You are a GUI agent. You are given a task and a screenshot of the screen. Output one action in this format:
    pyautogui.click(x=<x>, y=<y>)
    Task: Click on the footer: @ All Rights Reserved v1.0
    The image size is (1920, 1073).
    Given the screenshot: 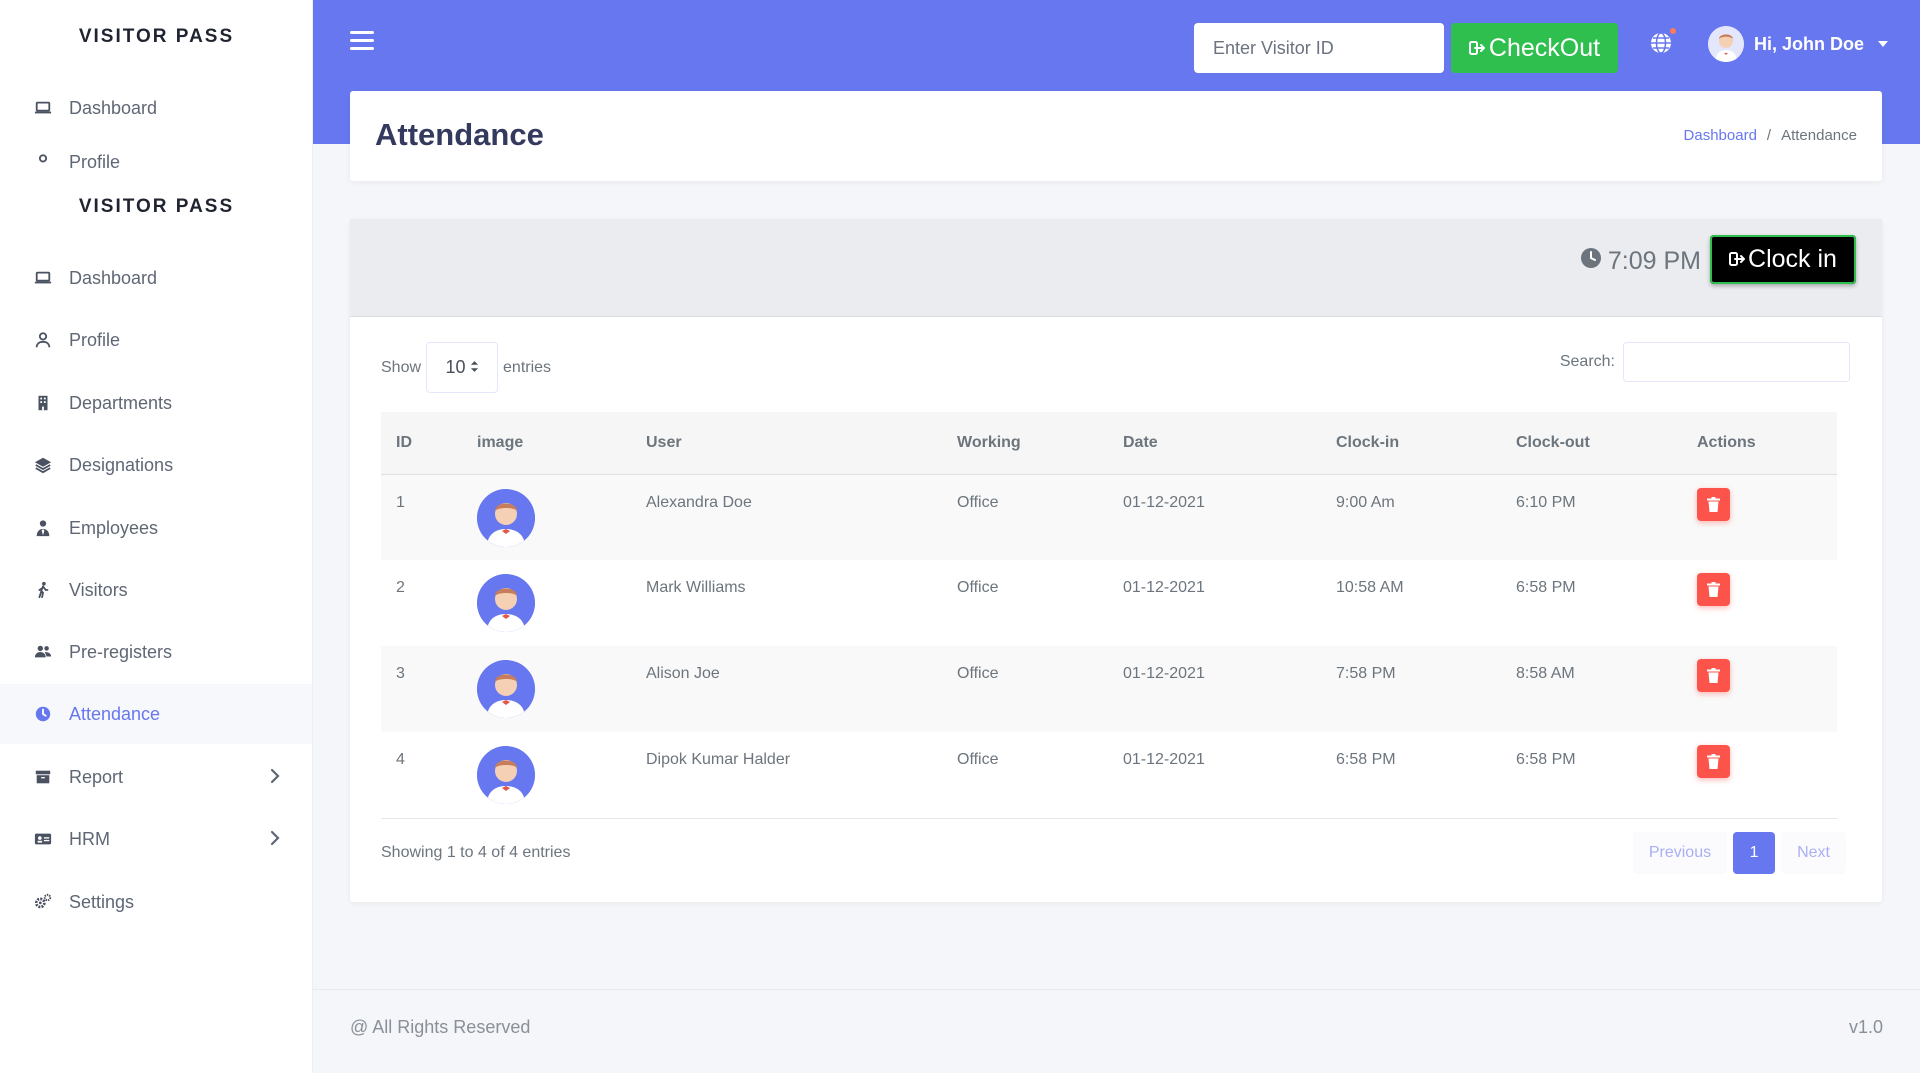 What is the action you would take?
    pyautogui.click(x=1116, y=1031)
    